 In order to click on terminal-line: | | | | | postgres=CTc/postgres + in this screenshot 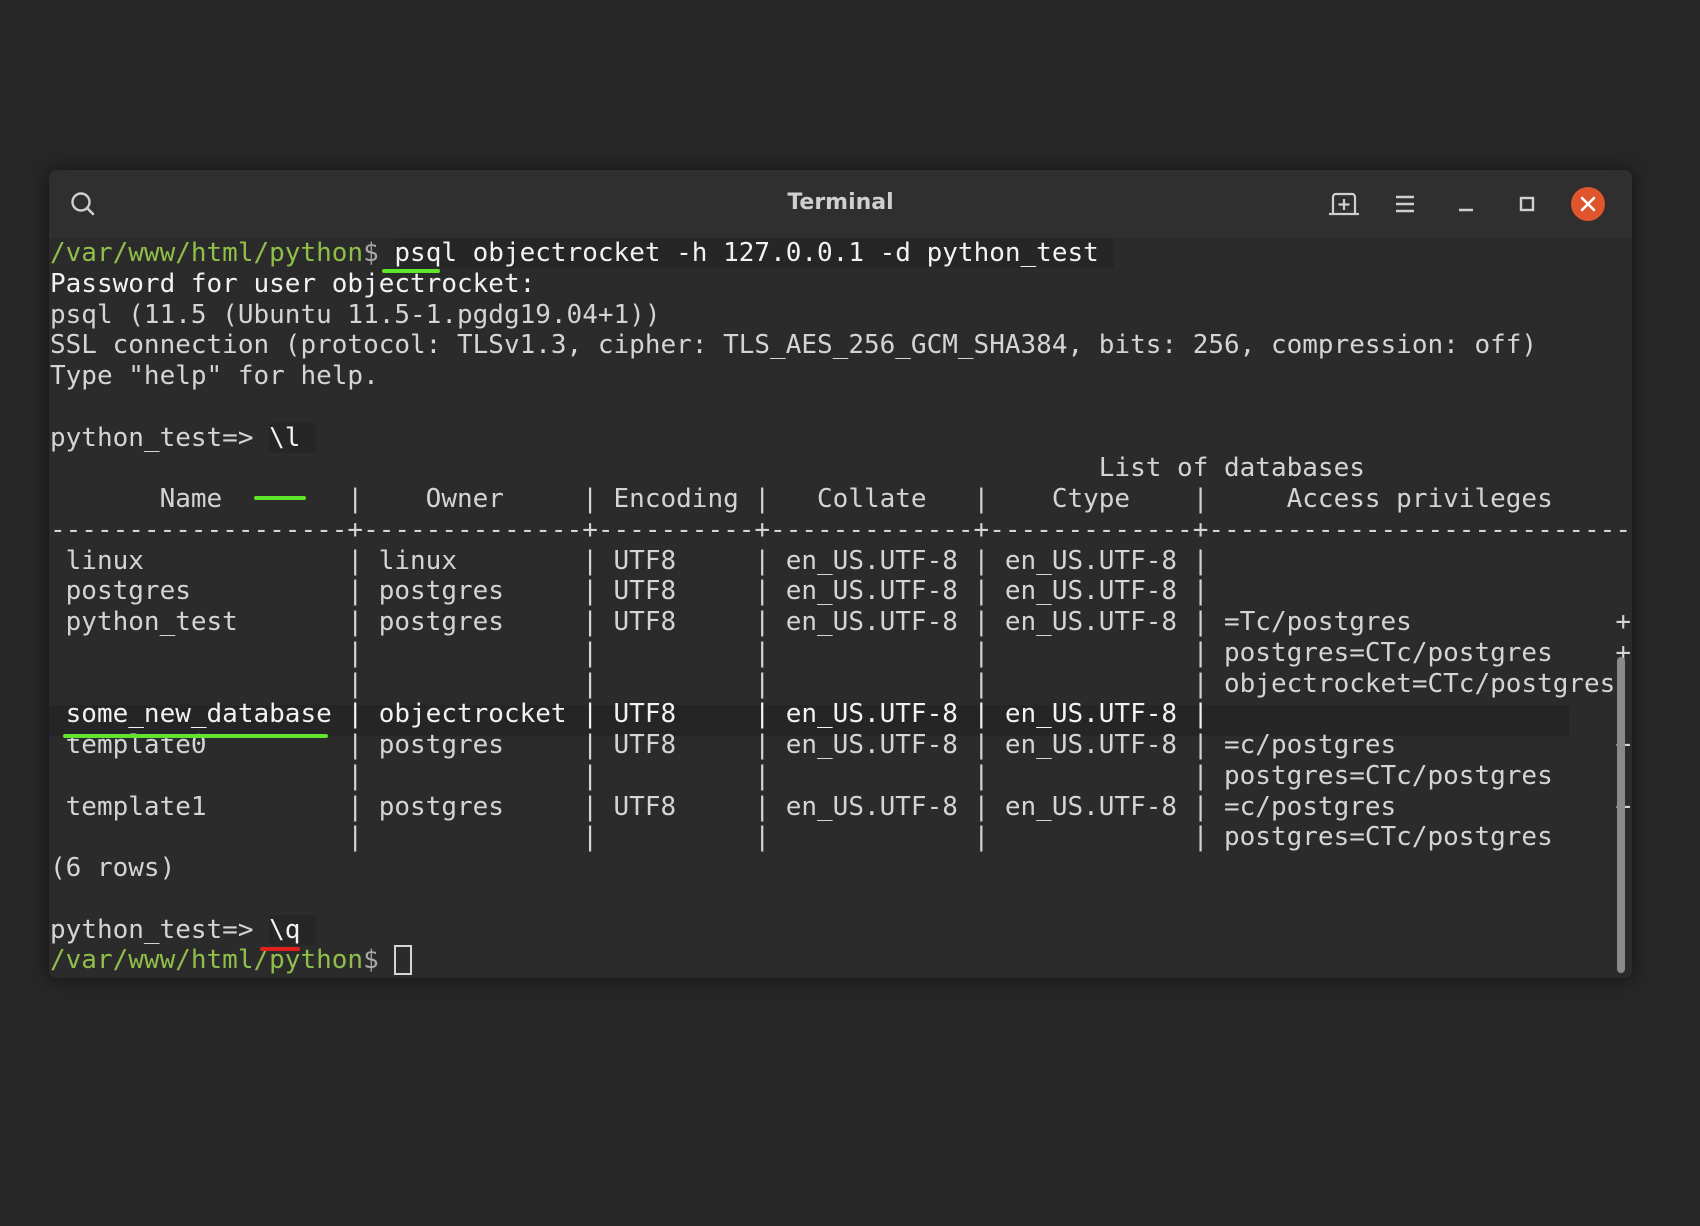, I will do `click(840, 653)`.